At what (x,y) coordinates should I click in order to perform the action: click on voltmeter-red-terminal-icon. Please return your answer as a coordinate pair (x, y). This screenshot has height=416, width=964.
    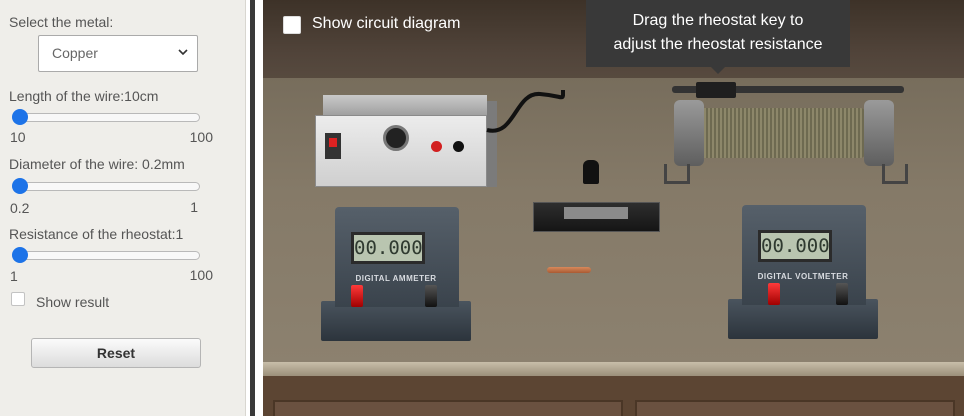
    Looking at the image, I should click on (774, 294).